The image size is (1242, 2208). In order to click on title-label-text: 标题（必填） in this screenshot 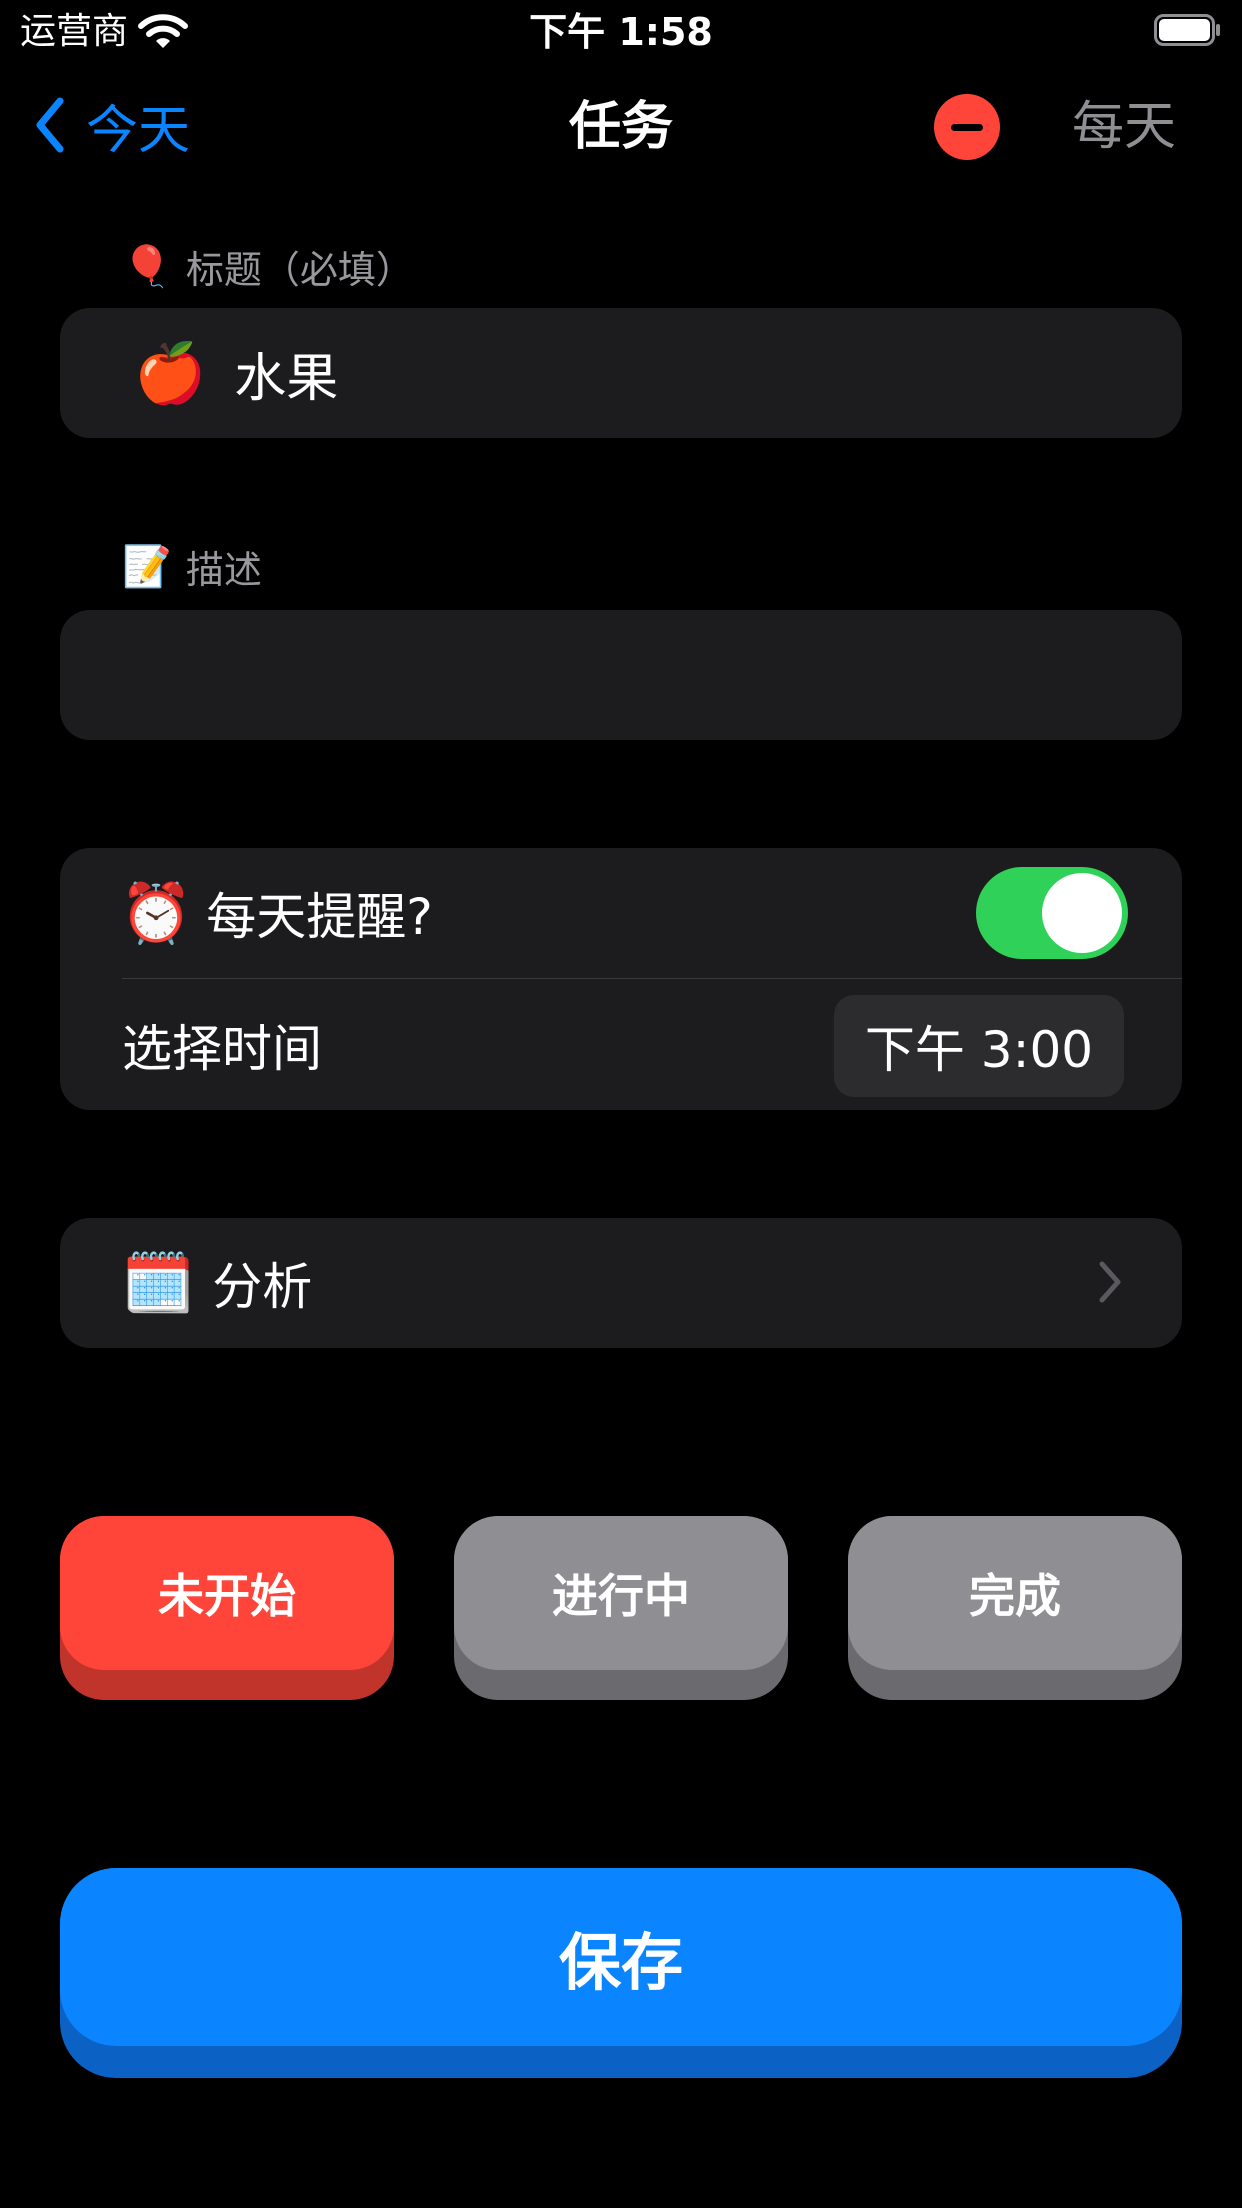, I will do `click(299, 269)`.